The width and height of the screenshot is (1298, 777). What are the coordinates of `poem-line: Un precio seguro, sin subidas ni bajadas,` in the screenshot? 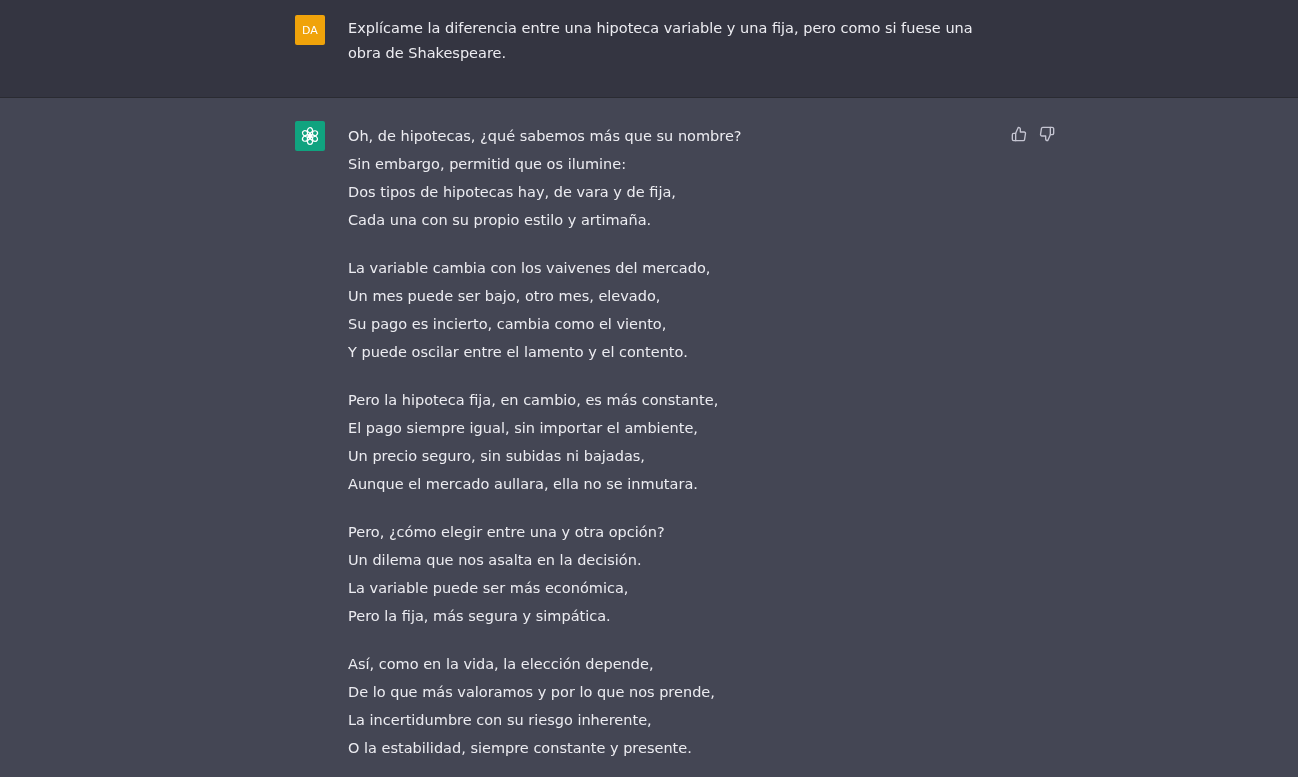 It's located at (497, 456).